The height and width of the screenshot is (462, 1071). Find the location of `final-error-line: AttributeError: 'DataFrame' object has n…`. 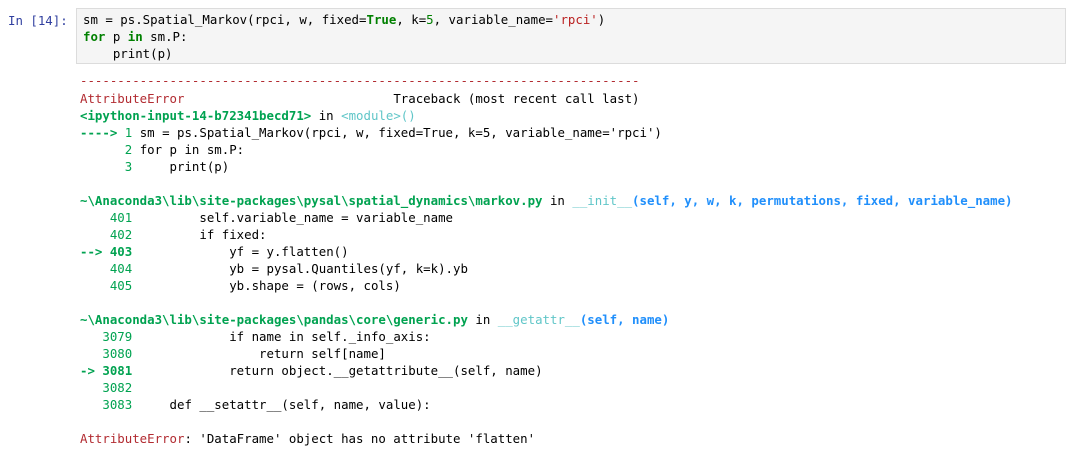

final-error-line: AttributeError: 'DataFrame' object has n… is located at coordinates (307, 438).